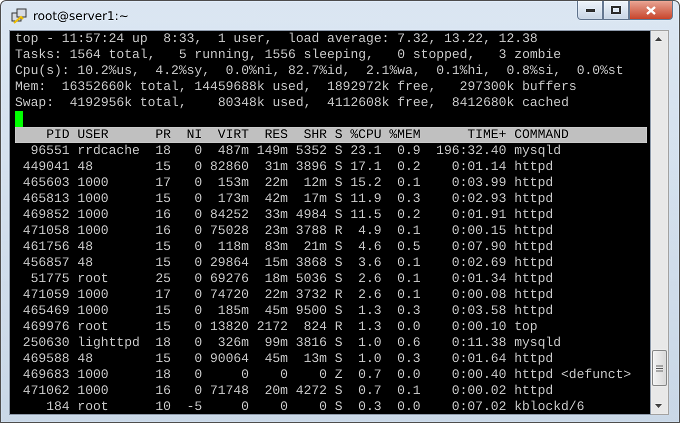  What do you see at coordinates (276, 135) in the screenshot?
I see `column-header: RES` at bounding box center [276, 135].